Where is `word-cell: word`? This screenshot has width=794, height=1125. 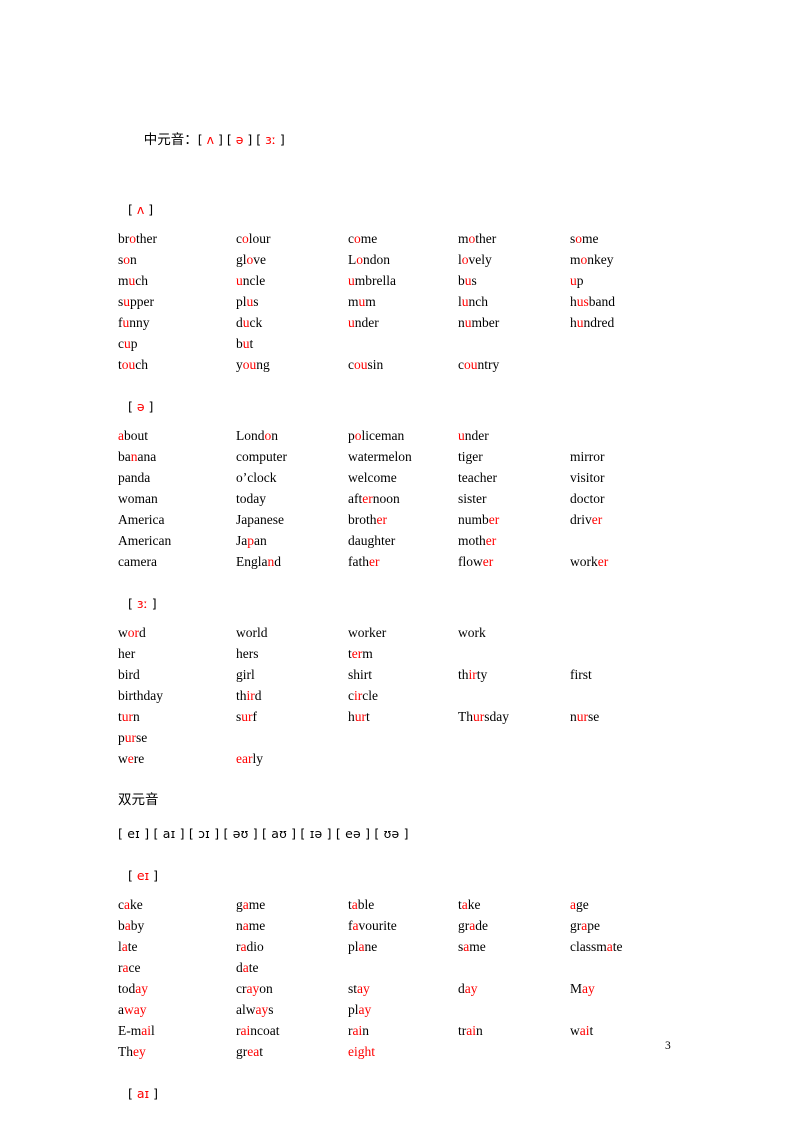 word-cell: word is located at coordinates (132, 632).